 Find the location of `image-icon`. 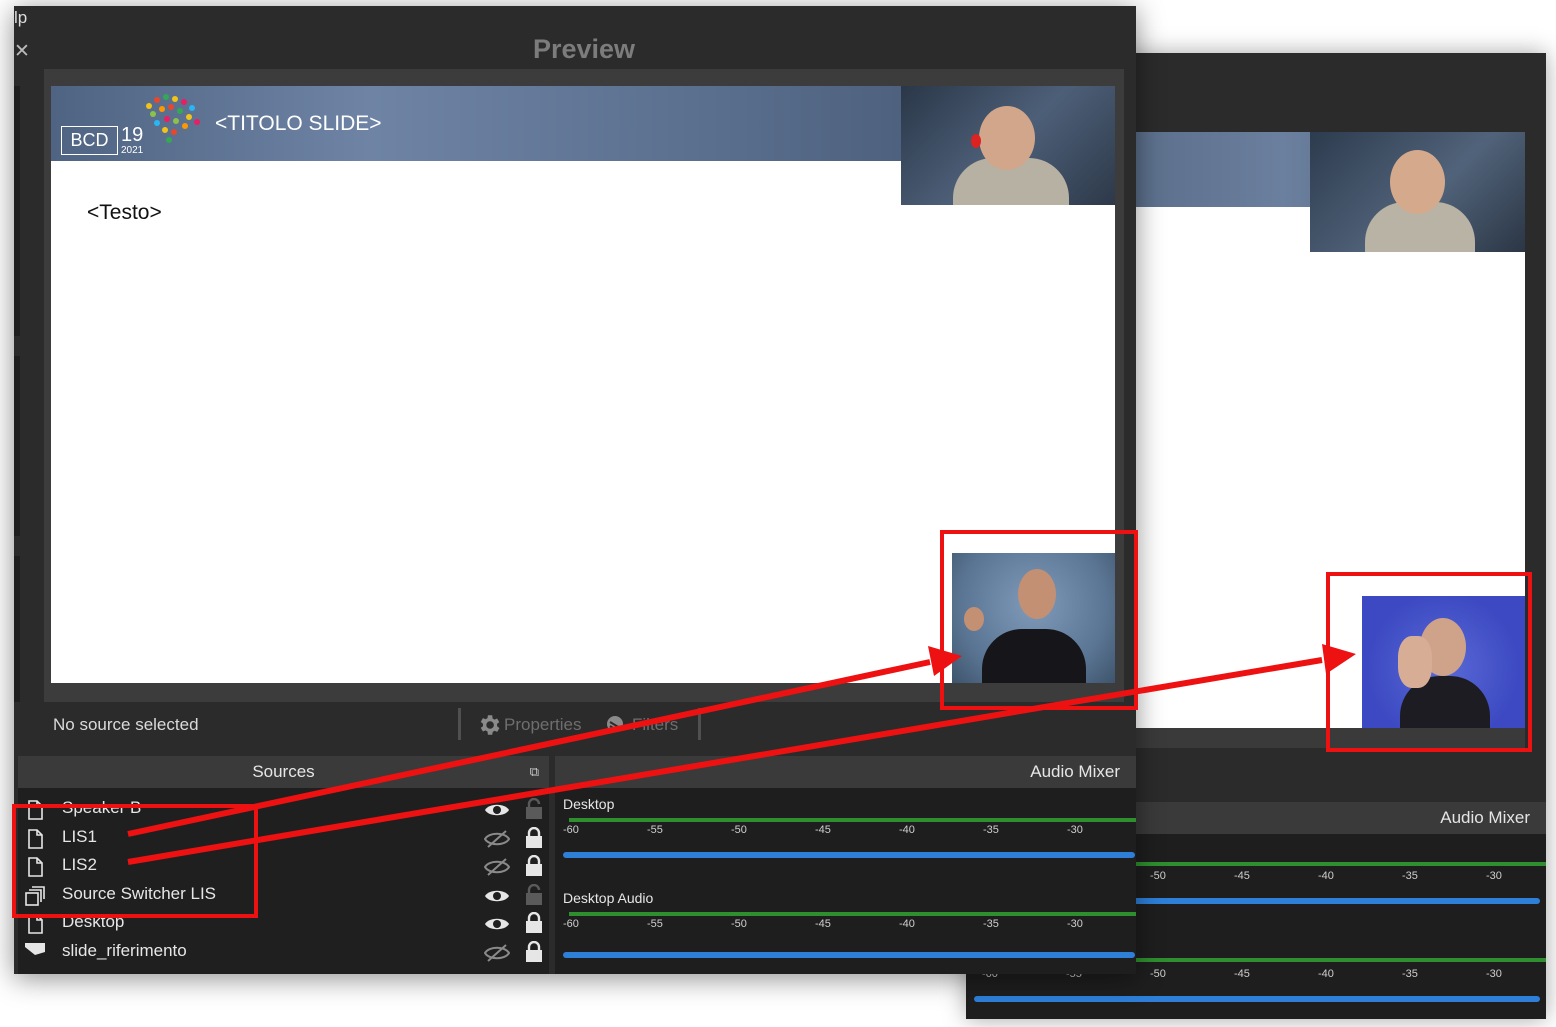

image-icon is located at coordinates (35, 953).